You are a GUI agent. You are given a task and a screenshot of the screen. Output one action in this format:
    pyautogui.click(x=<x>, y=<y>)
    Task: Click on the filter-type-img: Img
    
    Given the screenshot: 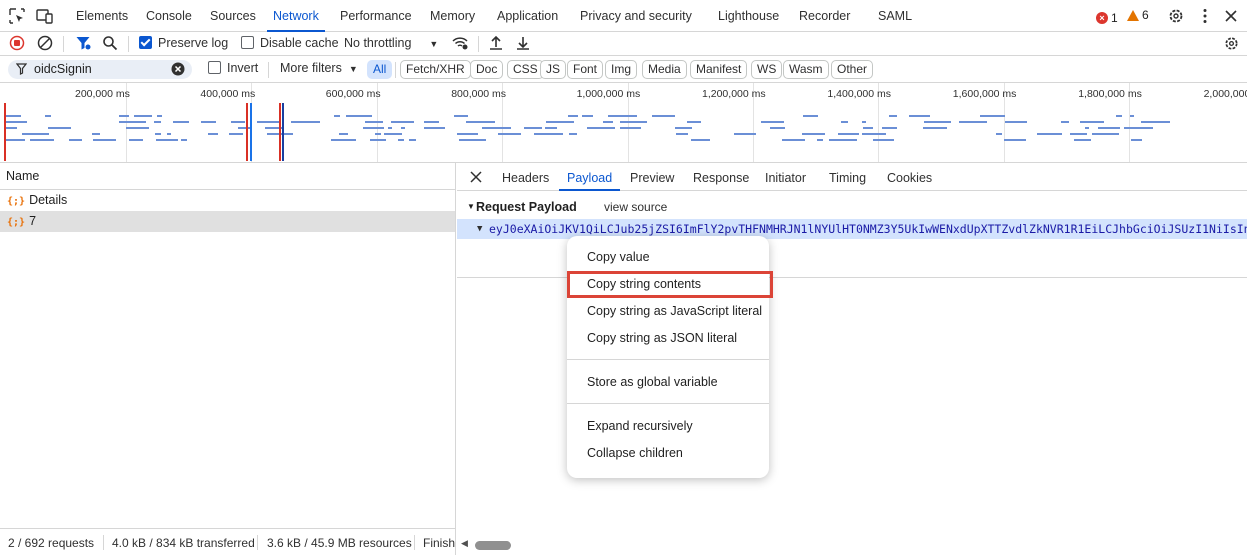 What is the action you would take?
    pyautogui.click(x=621, y=69)
    